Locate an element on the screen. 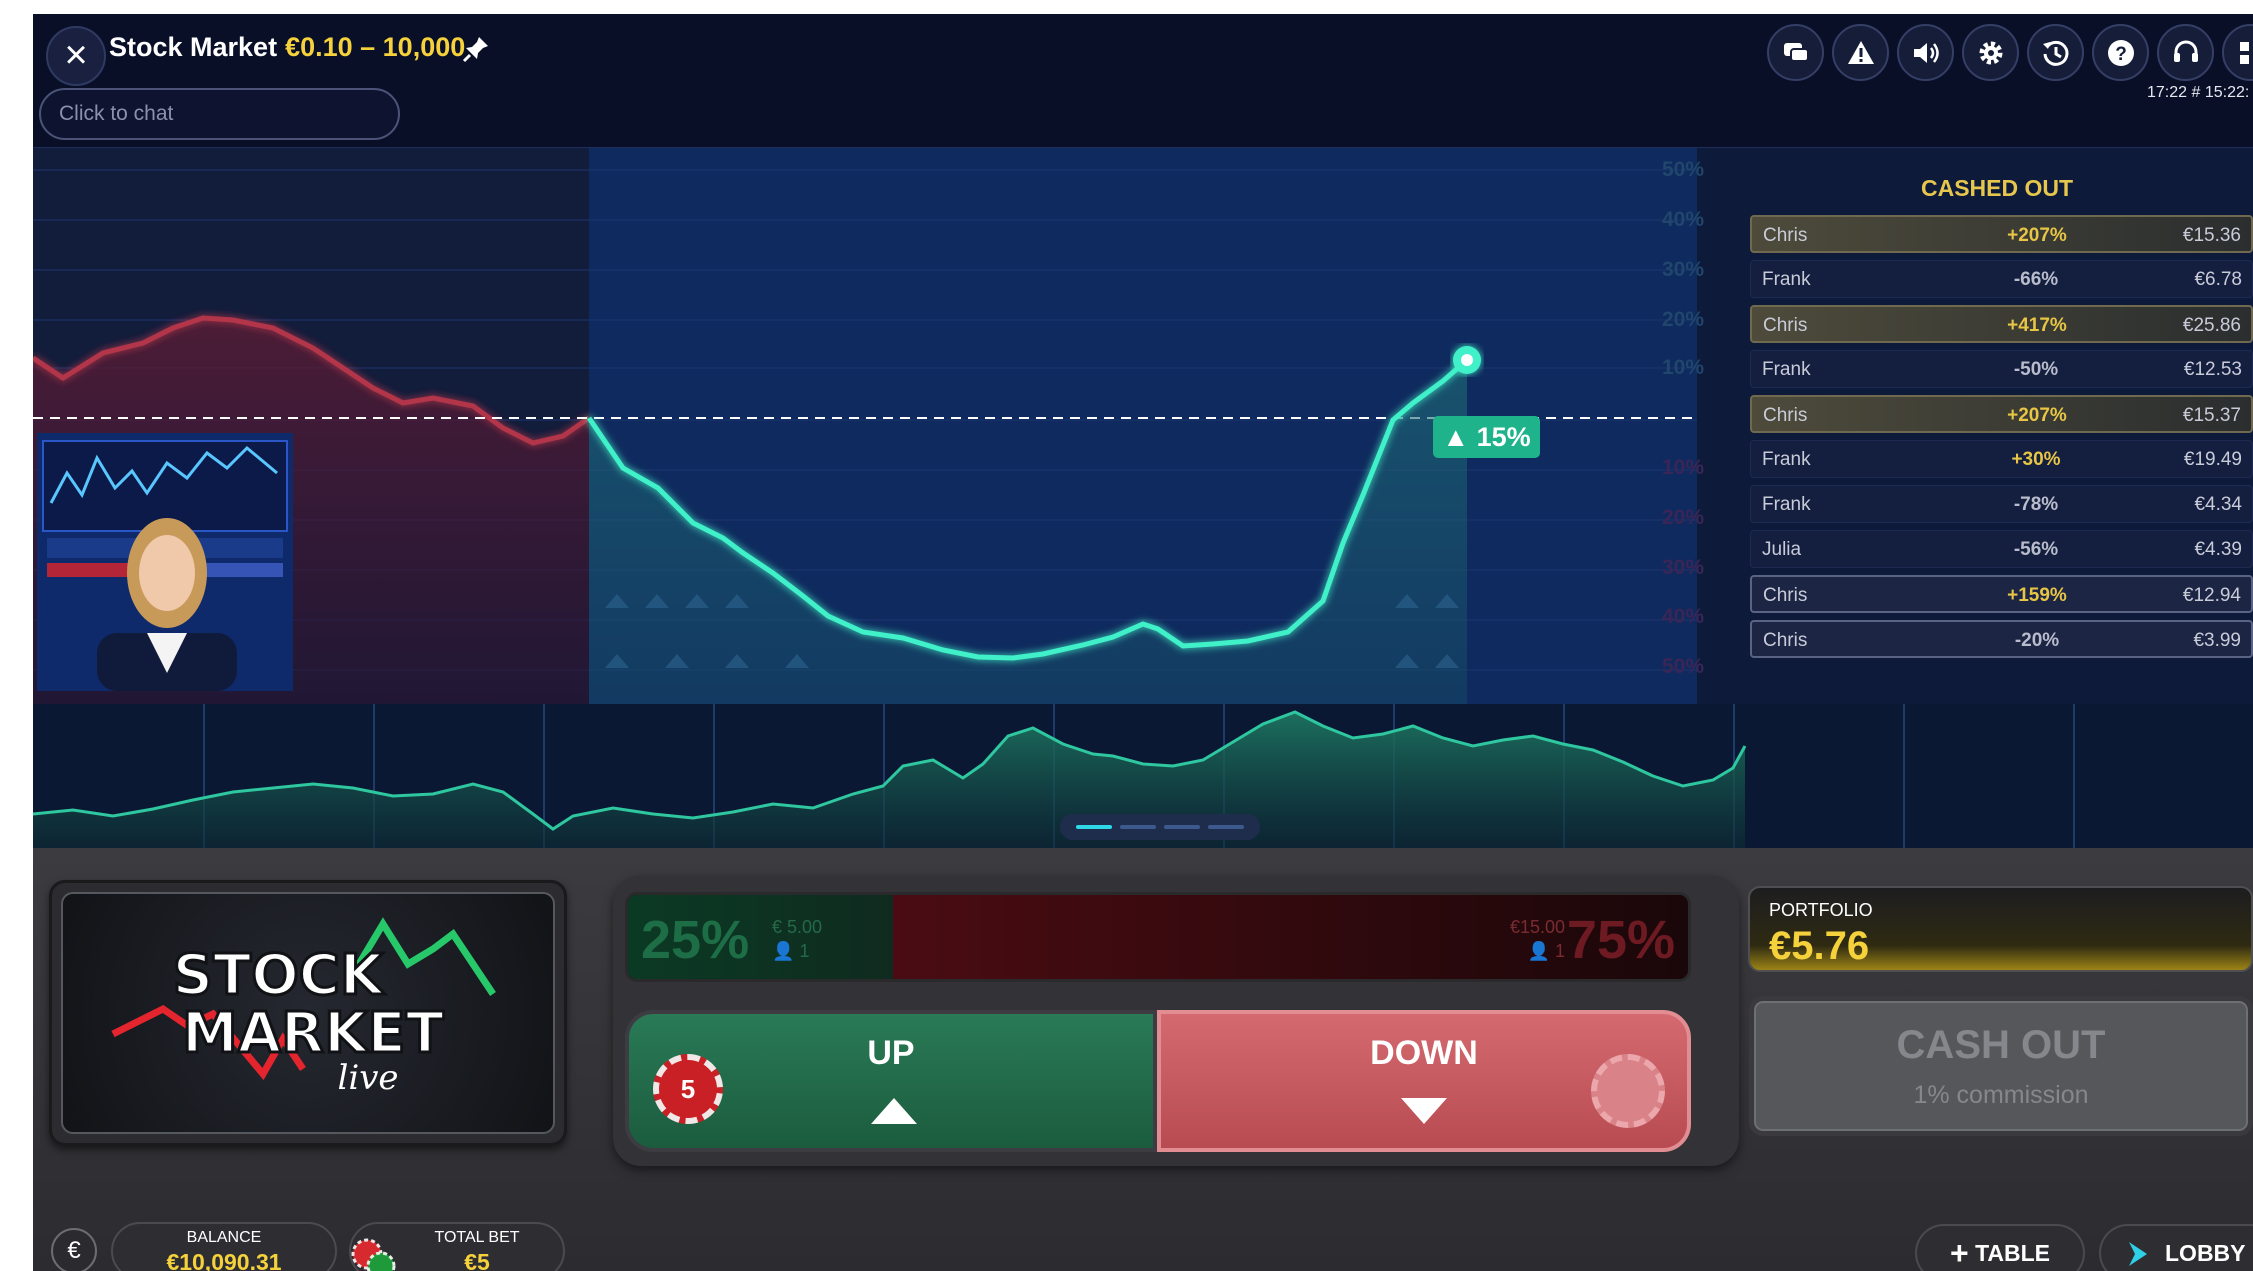 This screenshot has width=2253, height=1271. player-pct: -50% is located at coordinates (2036, 369).